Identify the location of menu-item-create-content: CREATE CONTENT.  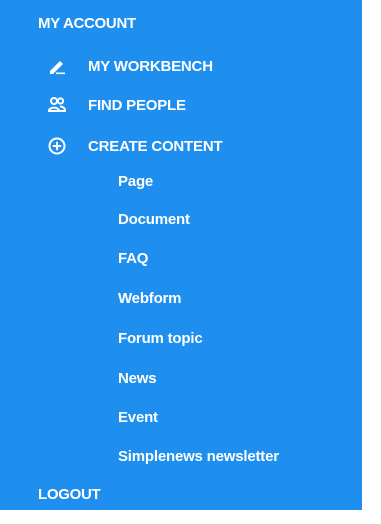
(135, 146).